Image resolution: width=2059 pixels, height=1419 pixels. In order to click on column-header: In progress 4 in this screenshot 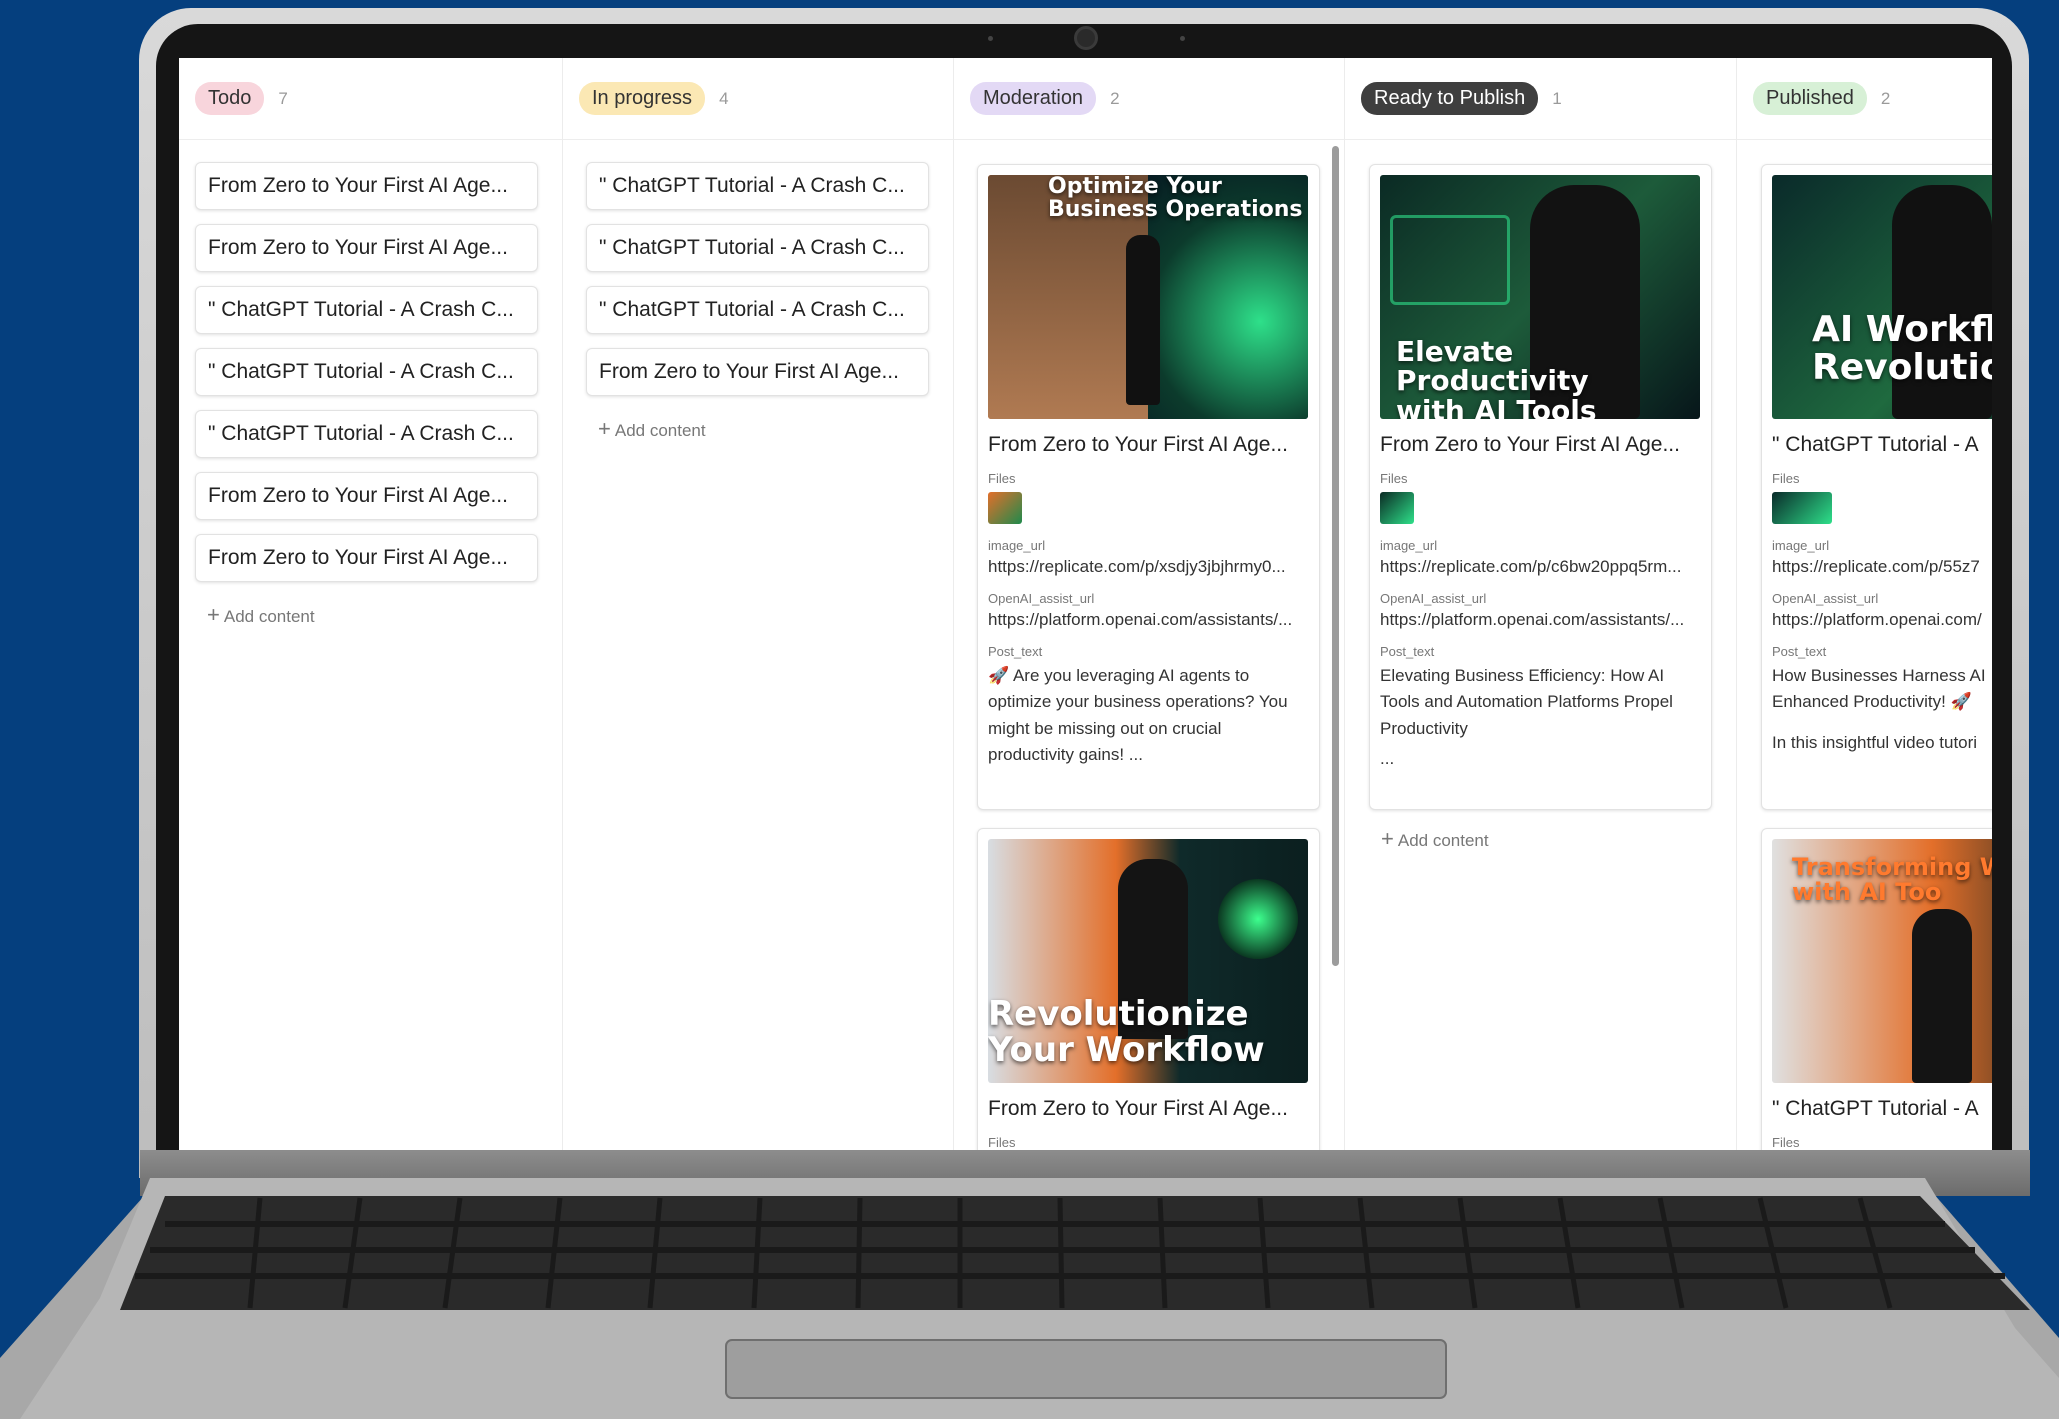, I will do `click(758, 99)`.